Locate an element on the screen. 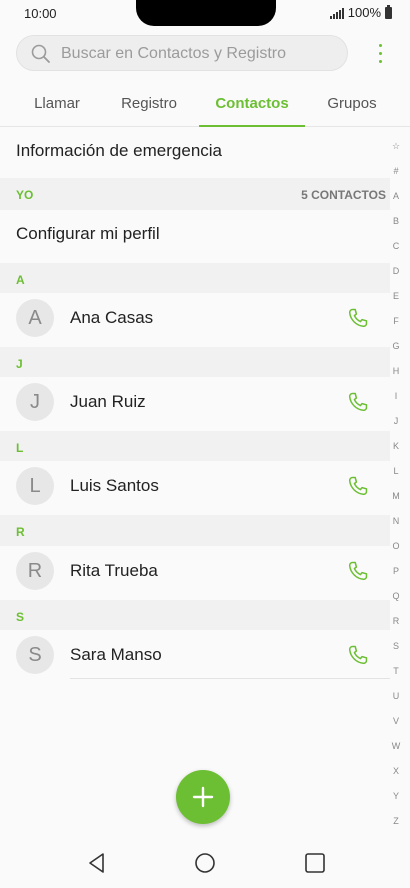 The height and width of the screenshot is (888, 410). plus-icon is located at coordinates (203, 797).